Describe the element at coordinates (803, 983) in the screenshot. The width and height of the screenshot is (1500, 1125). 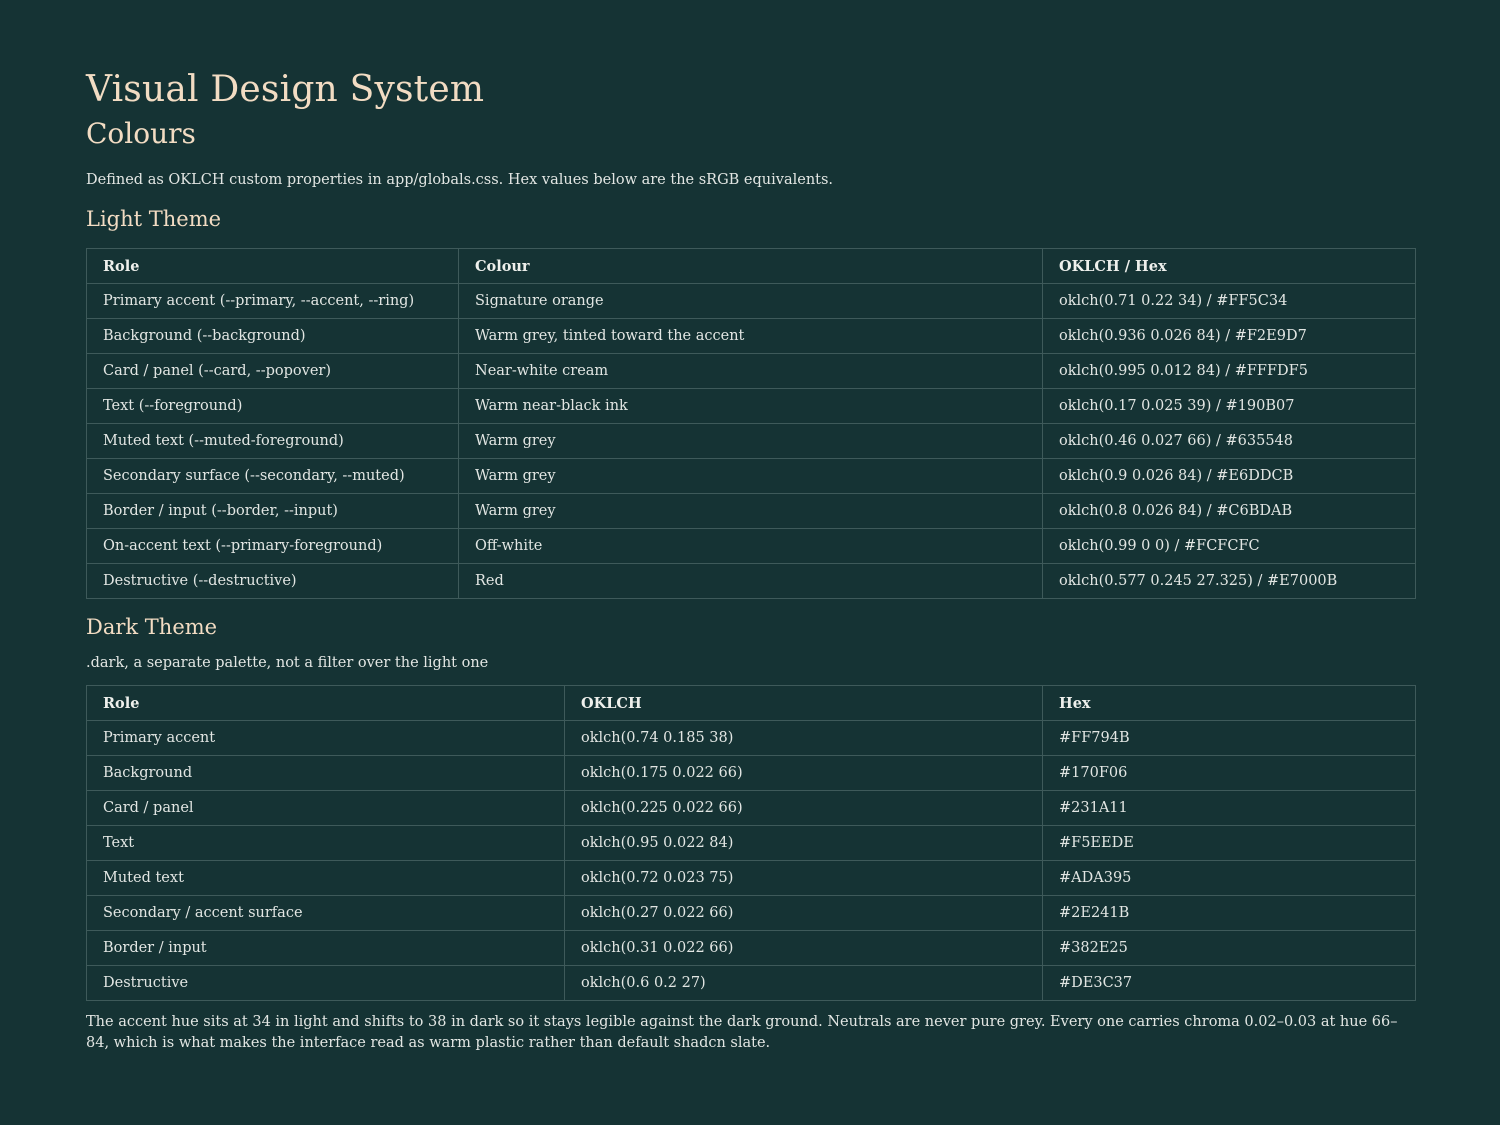
I see `oklch-cell: oklch(0.6 0.2 27)` at that location.